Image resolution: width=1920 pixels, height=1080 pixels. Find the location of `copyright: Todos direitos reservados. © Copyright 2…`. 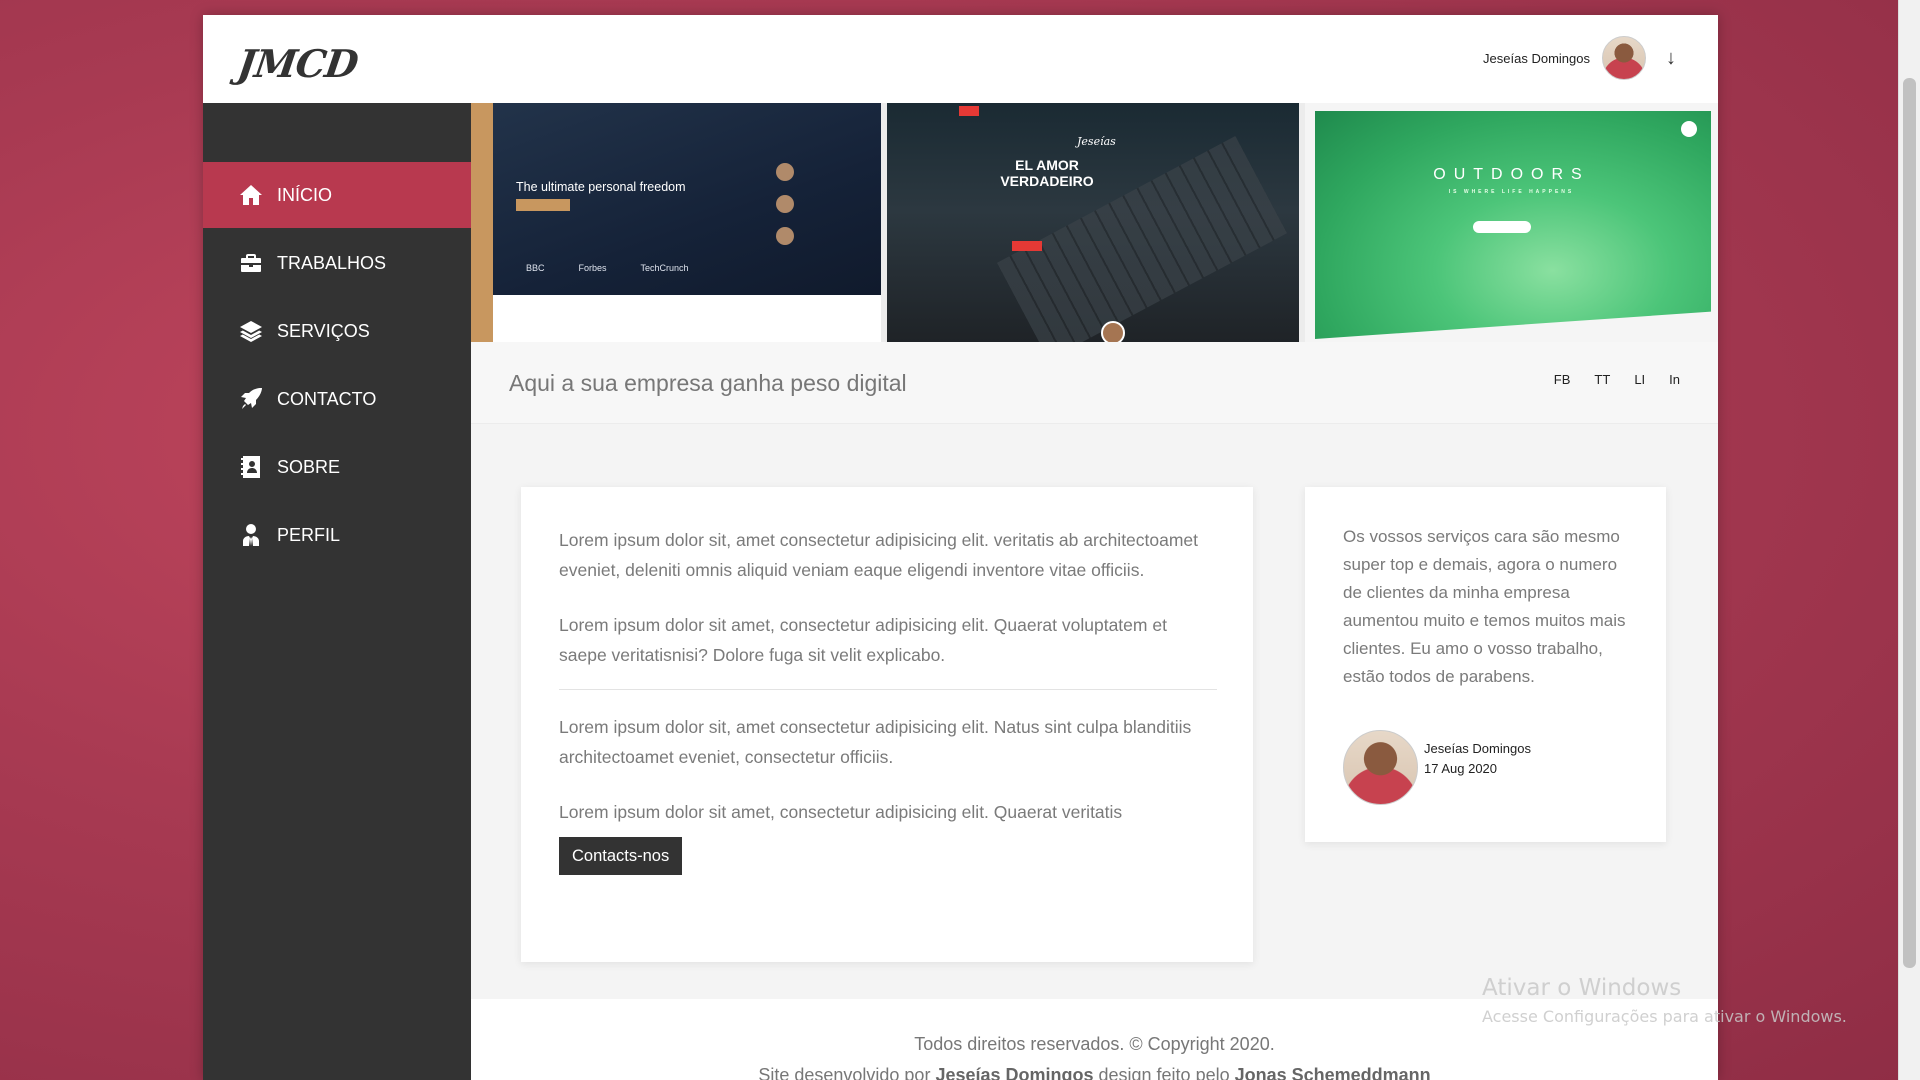

copyright: Todos direitos reservados. © Copyright 2… is located at coordinates (1094, 1044).